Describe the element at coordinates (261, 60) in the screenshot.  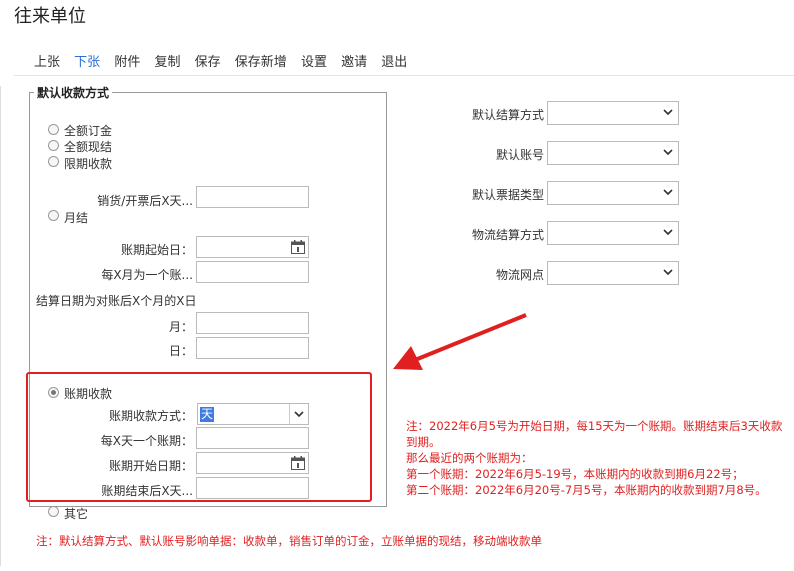
I see `save-new-button: 保存新增` at that location.